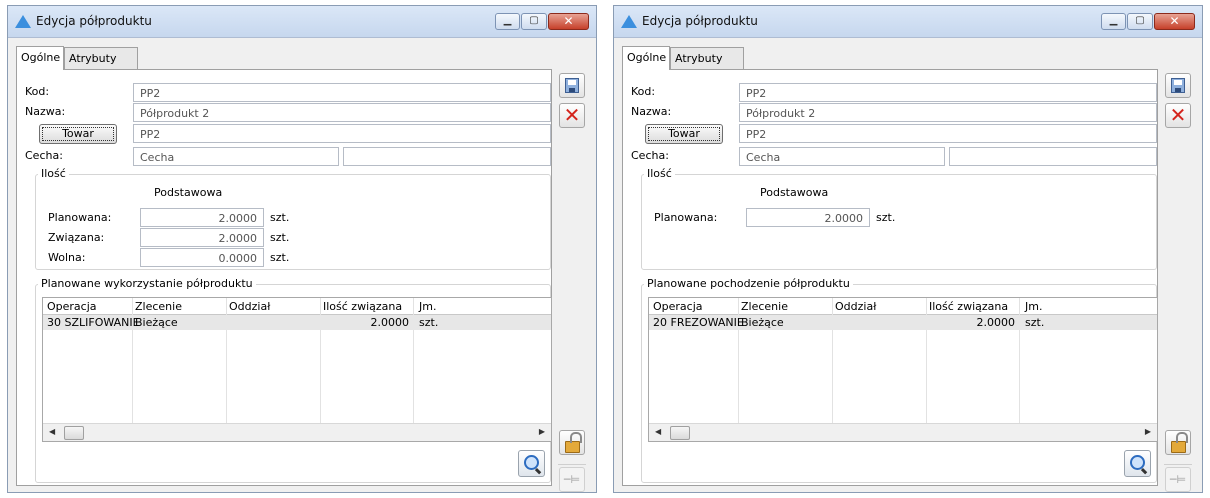 Image resolution: width=1210 pixels, height=498 pixels. Describe the element at coordinates (93, 322) in the screenshot. I see `cell-operacja: 30 SZLIFOWANIE` at that location.